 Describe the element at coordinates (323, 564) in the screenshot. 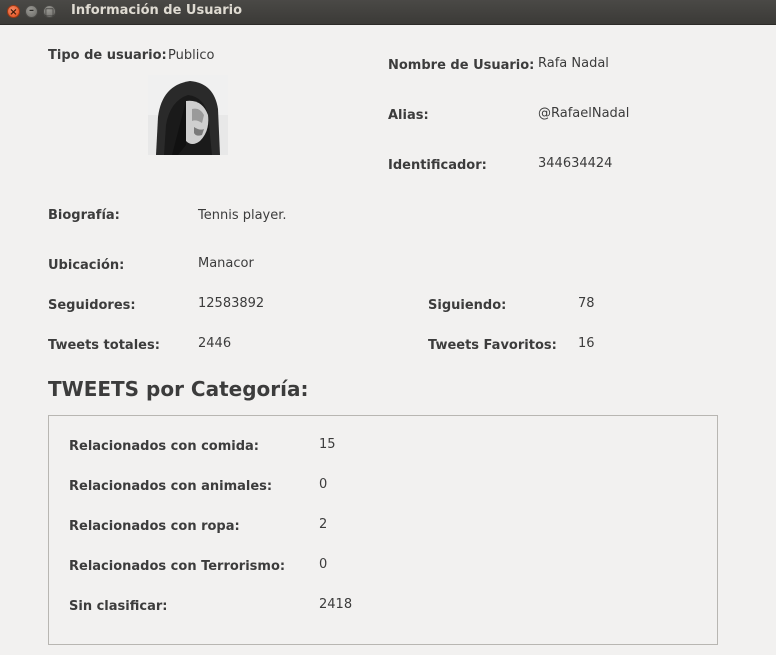

I see `terrorism-value: 0` at that location.